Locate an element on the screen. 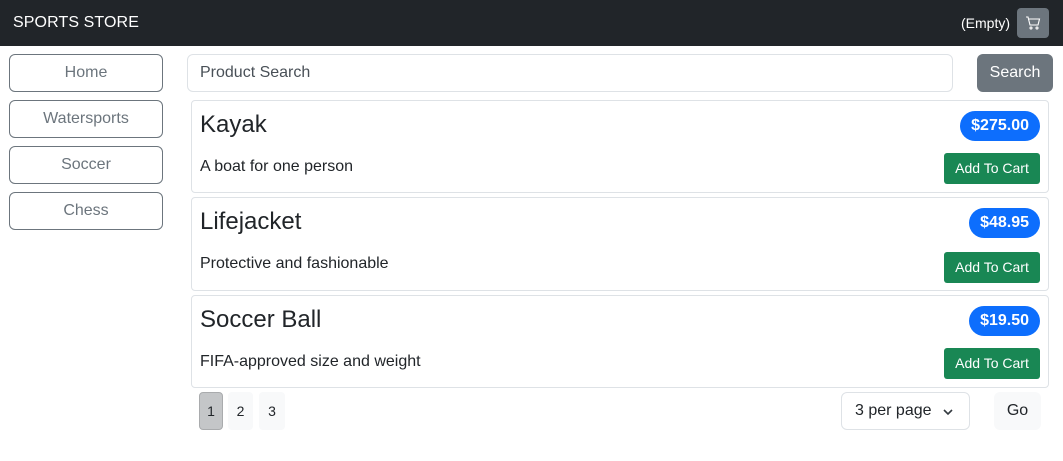 The image size is (1063, 461). product-name: Soccer Ball is located at coordinates (261, 319).